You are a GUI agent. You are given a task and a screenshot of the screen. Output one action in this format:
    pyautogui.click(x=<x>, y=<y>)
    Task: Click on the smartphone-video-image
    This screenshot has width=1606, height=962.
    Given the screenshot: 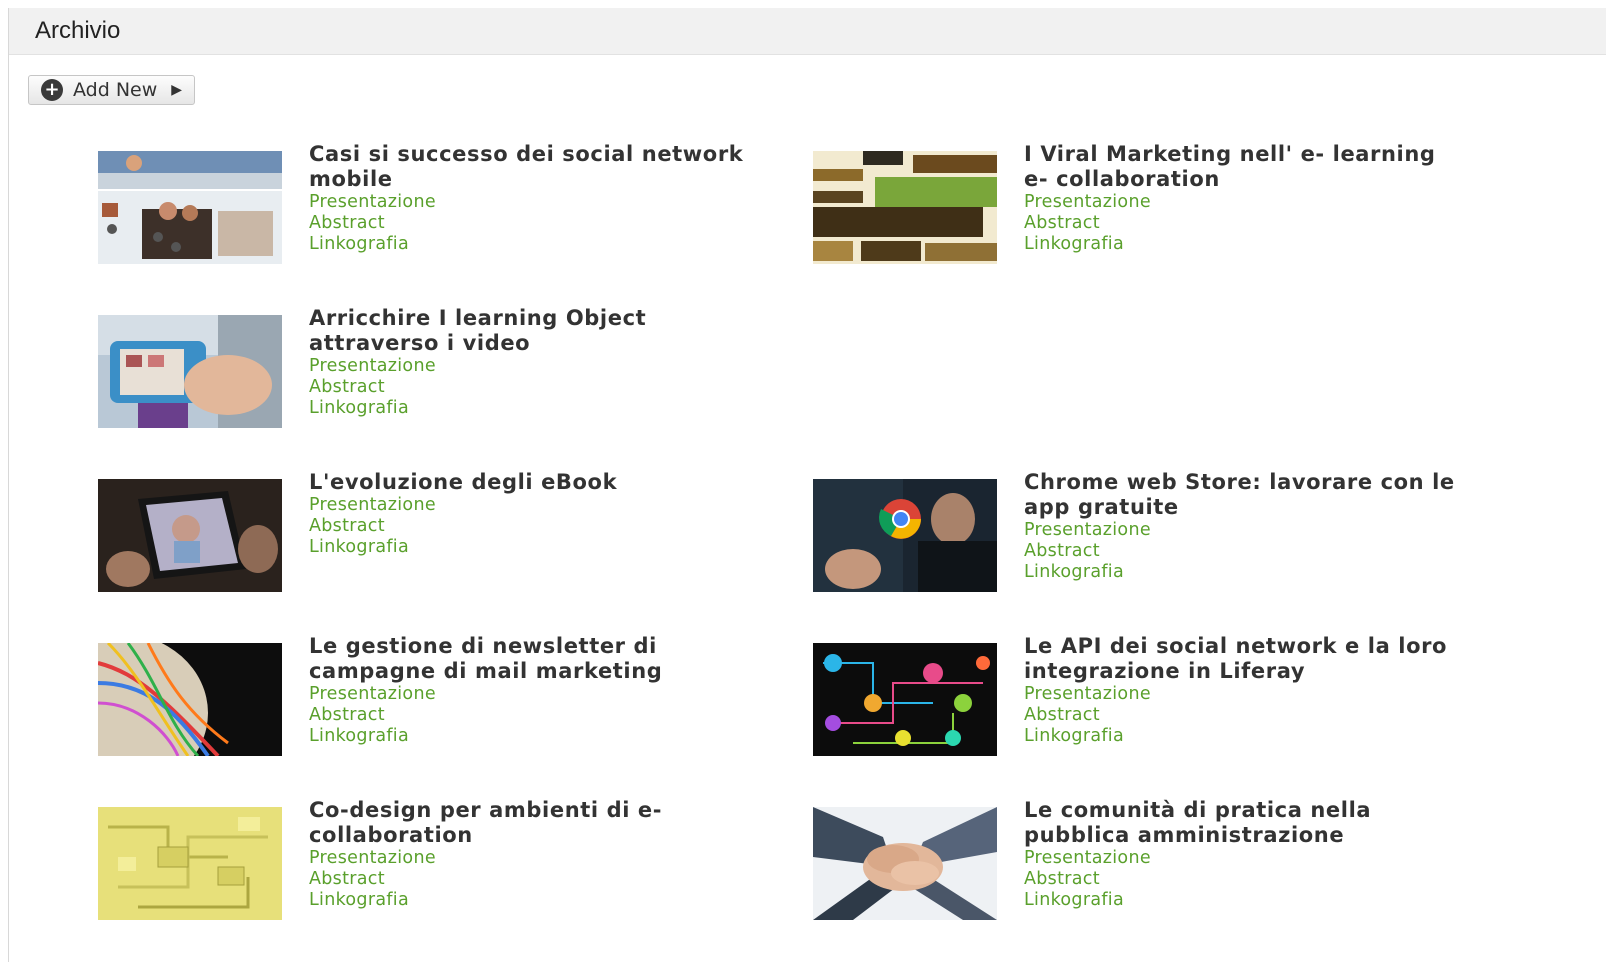 What is the action you would take?
    pyautogui.click(x=190, y=371)
    